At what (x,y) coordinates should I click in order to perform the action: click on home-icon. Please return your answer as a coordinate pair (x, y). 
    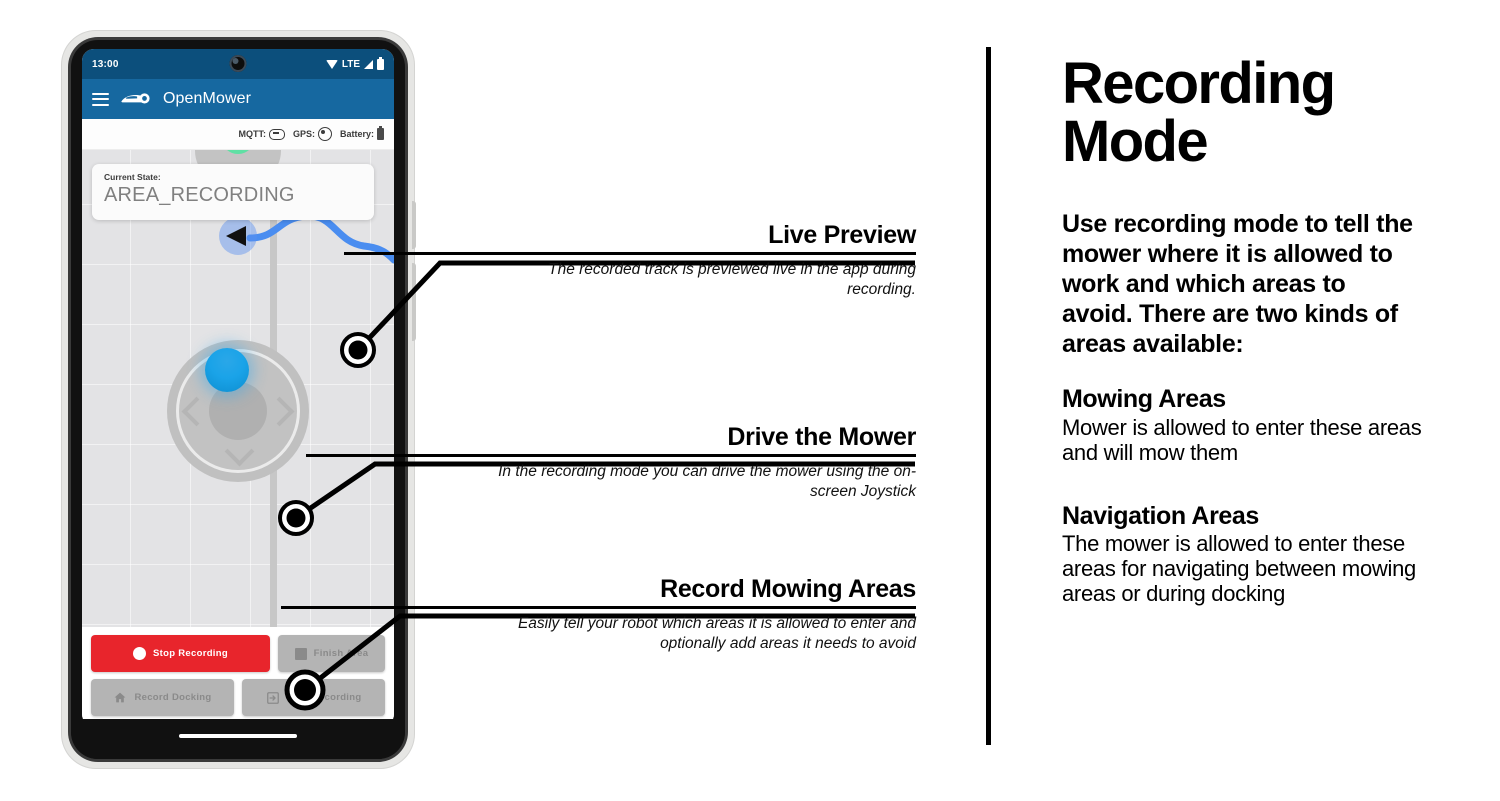
    Looking at the image, I should click on (120, 697).